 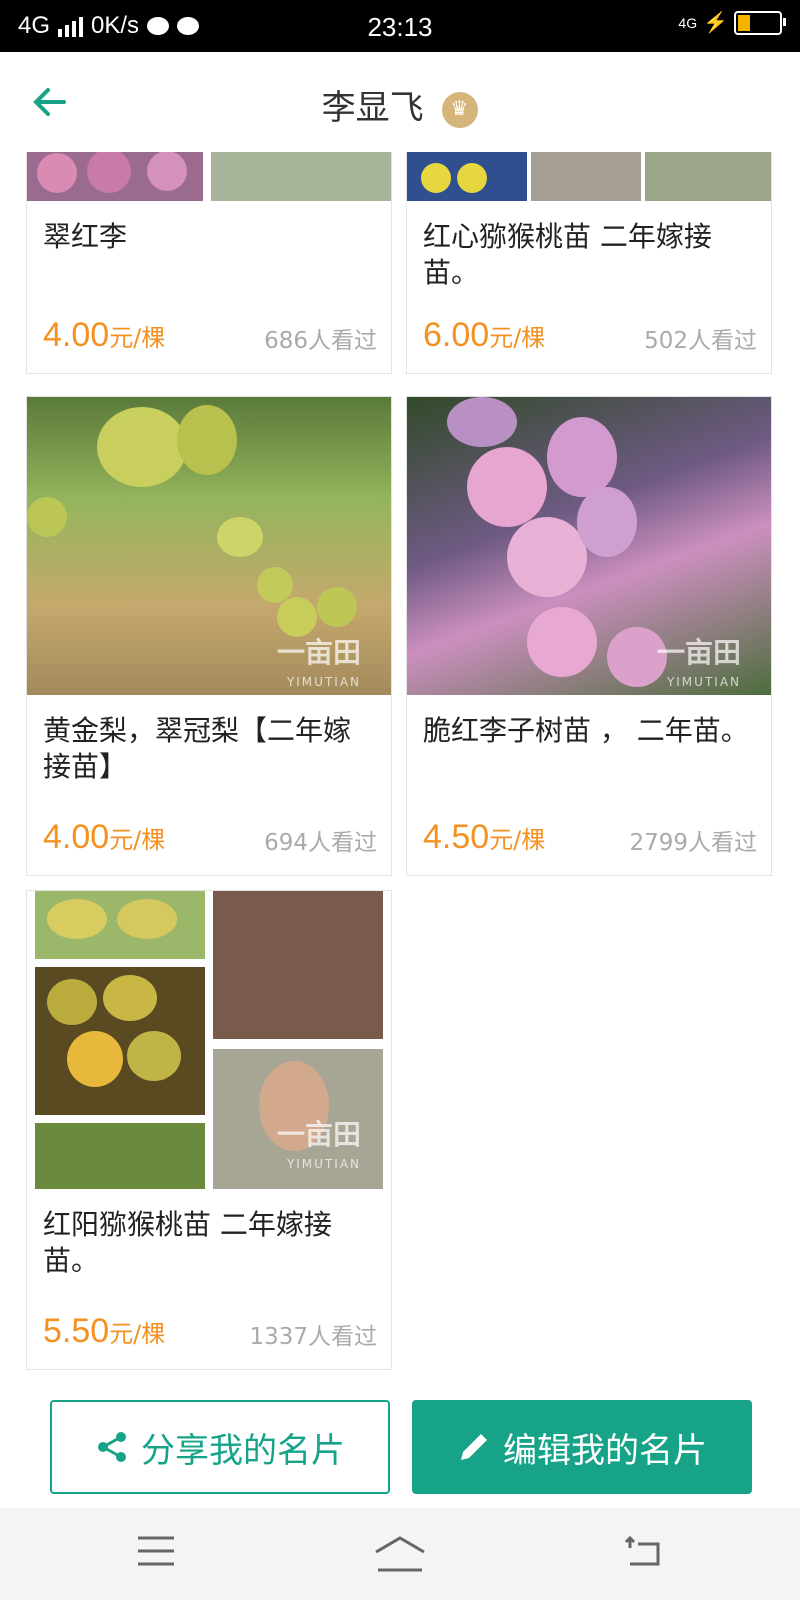 What do you see at coordinates (605, 1450) in the screenshot?
I see `edit-card-label: 编辑我的名片` at bounding box center [605, 1450].